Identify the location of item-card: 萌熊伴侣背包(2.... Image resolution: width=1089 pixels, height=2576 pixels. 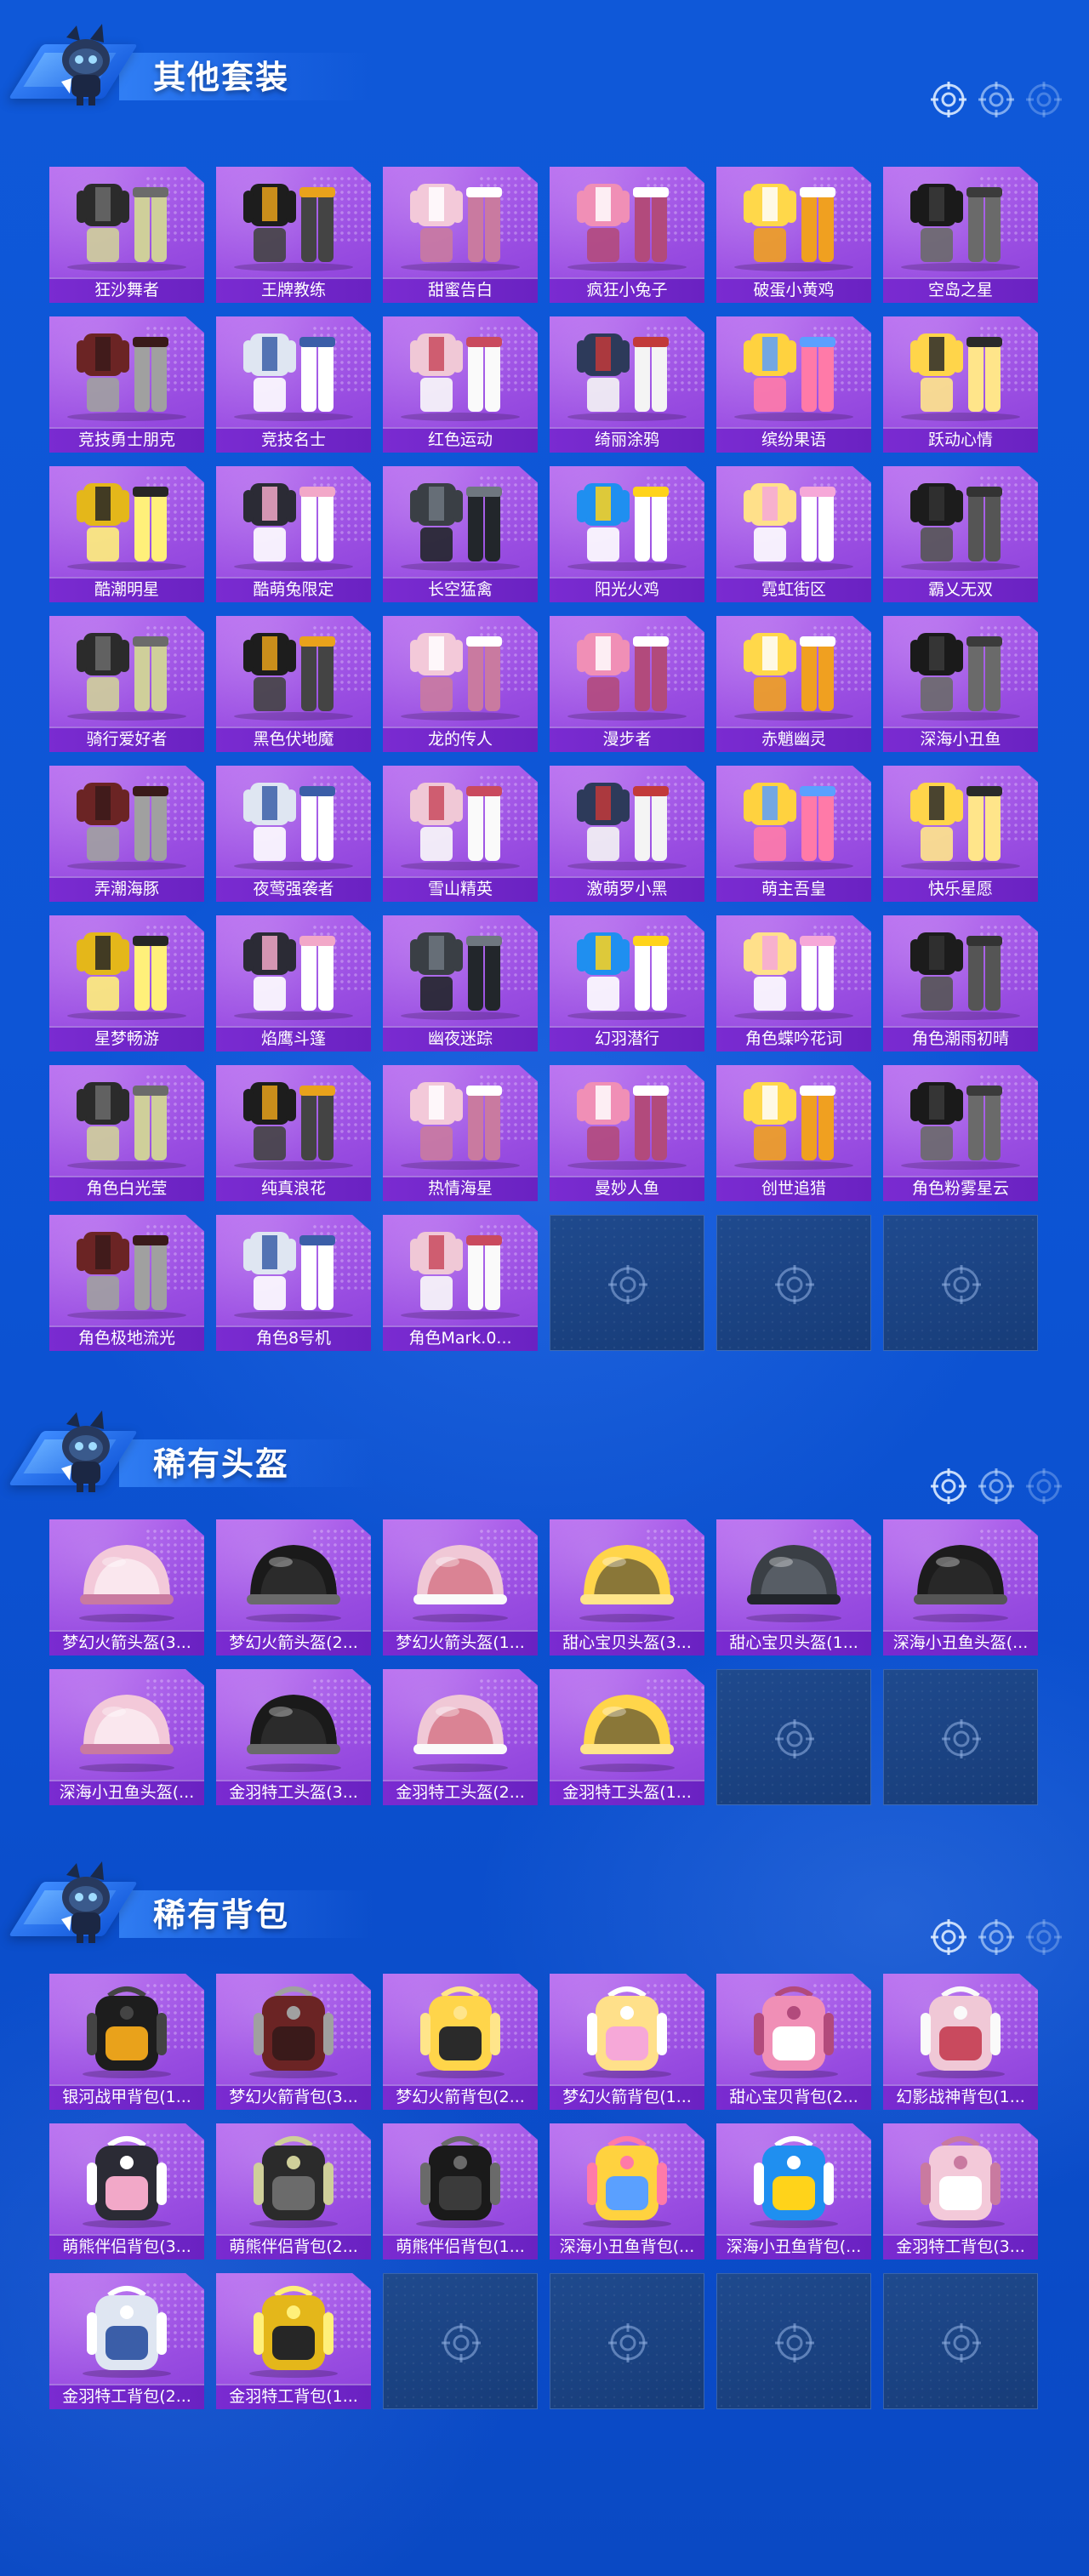
(293, 2191).